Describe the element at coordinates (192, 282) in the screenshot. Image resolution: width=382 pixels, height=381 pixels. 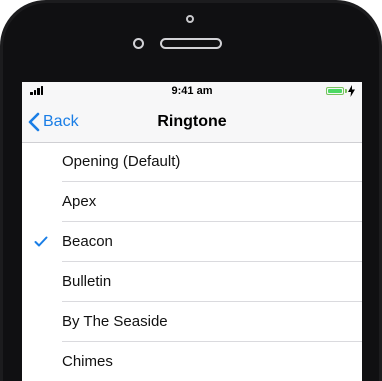
I see `ringtone-row: Bulletin` at that location.